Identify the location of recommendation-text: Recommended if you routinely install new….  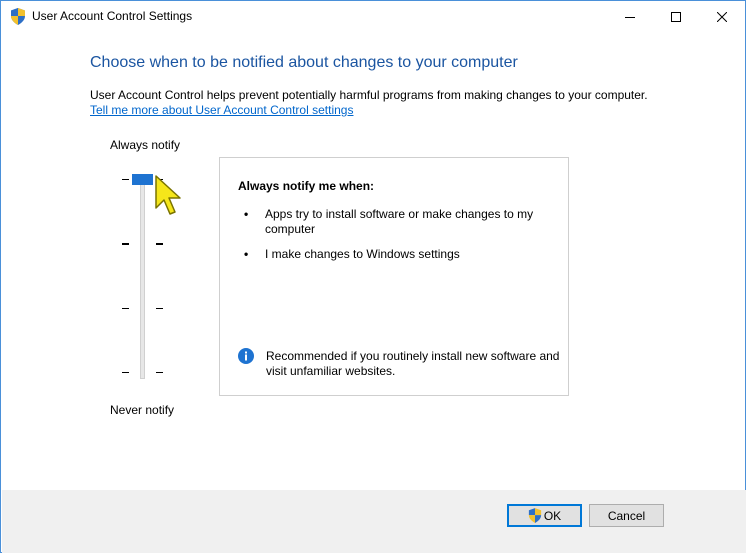
(413, 363).